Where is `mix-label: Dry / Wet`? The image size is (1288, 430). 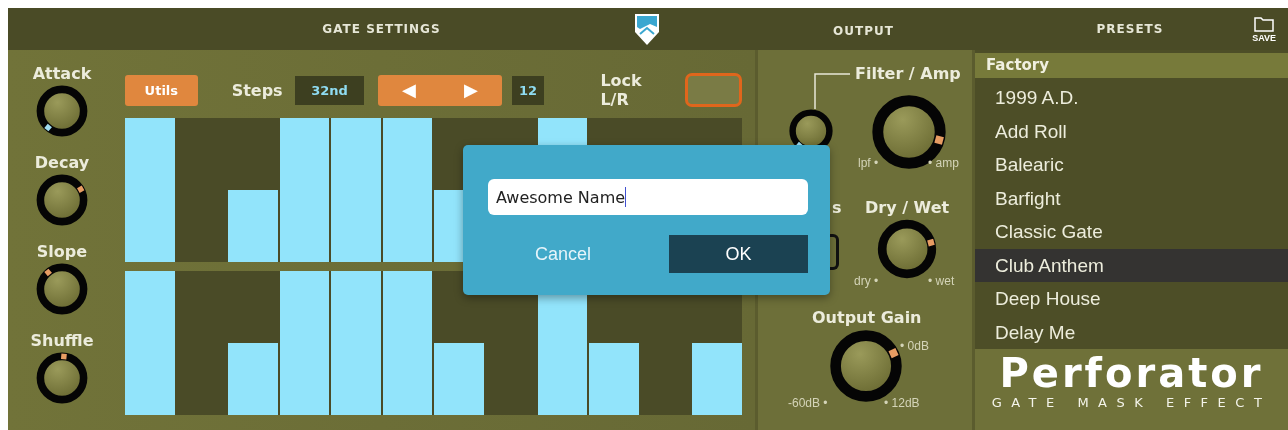 mix-label: Dry / Wet is located at coordinates (907, 207).